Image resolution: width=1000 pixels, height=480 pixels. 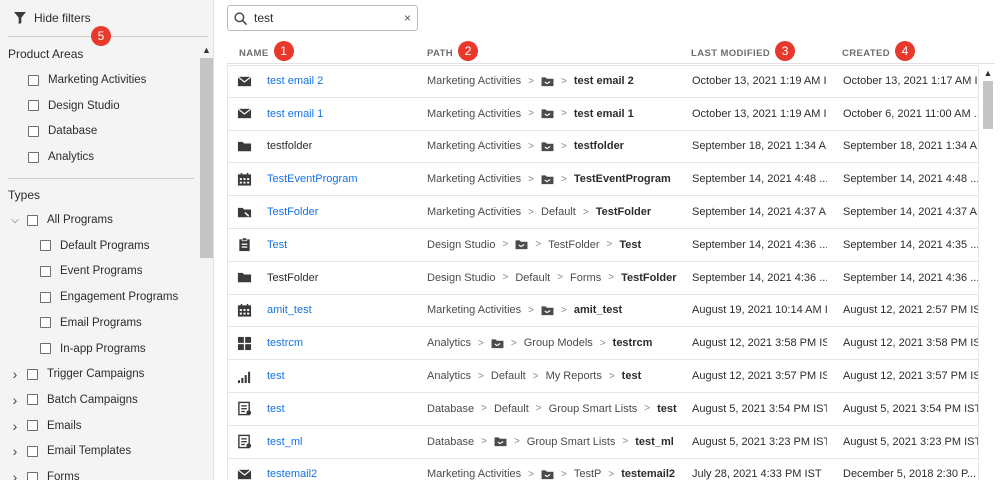 What do you see at coordinates (61, 157) in the screenshot?
I see `filter-analytics: Analytics` at bounding box center [61, 157].